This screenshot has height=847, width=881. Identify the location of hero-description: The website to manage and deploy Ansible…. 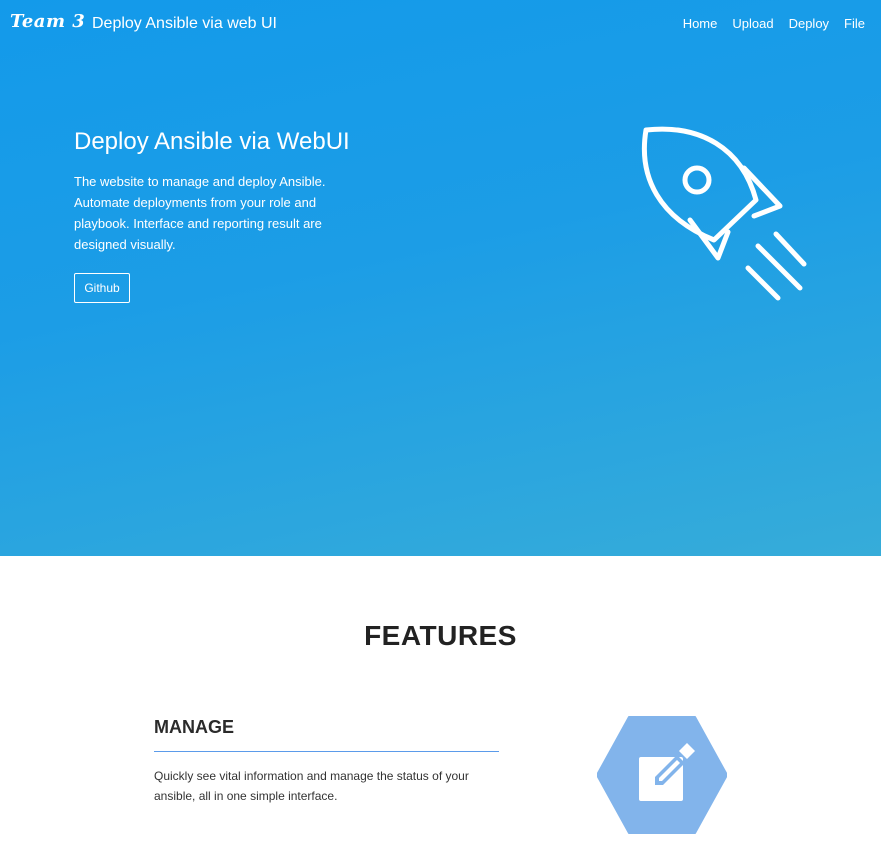
(200, 213).